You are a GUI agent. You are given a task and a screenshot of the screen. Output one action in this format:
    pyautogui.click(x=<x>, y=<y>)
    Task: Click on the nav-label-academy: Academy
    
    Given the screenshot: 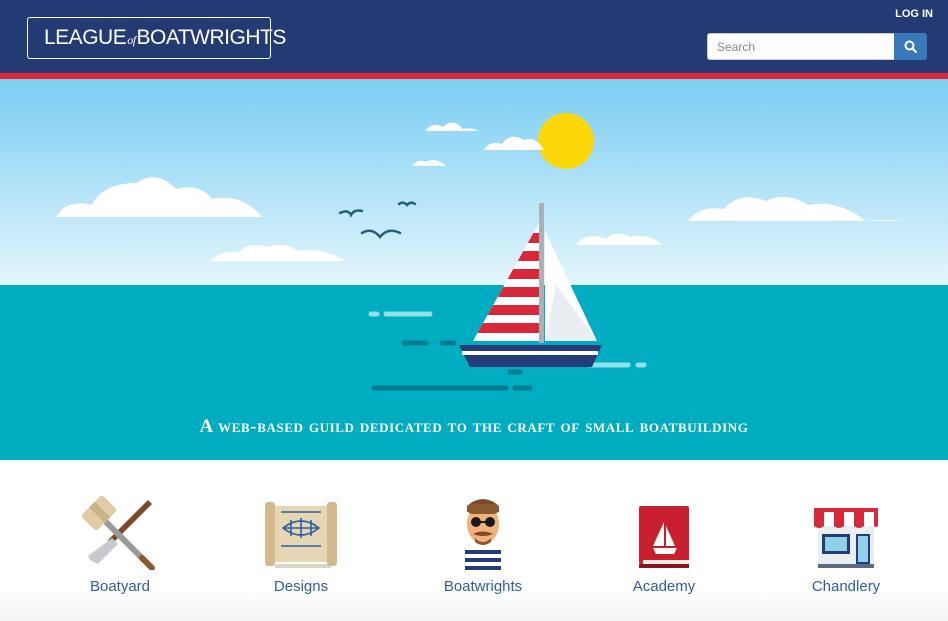 What is the action you would take?
    pyautogui.click(x=664, y=586)
    